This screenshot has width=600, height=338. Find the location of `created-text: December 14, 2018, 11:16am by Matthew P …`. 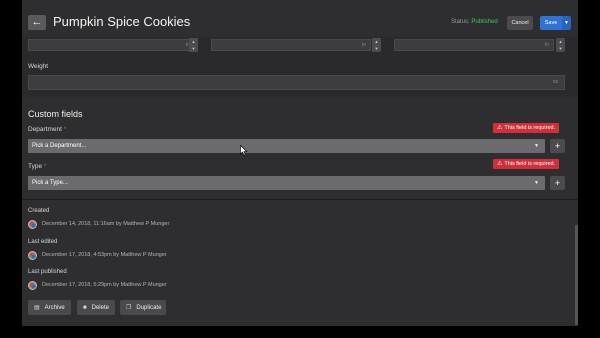

created-text: December 14, 2018, 11:16am by Matthew P … is located at coordinates (106, 224).